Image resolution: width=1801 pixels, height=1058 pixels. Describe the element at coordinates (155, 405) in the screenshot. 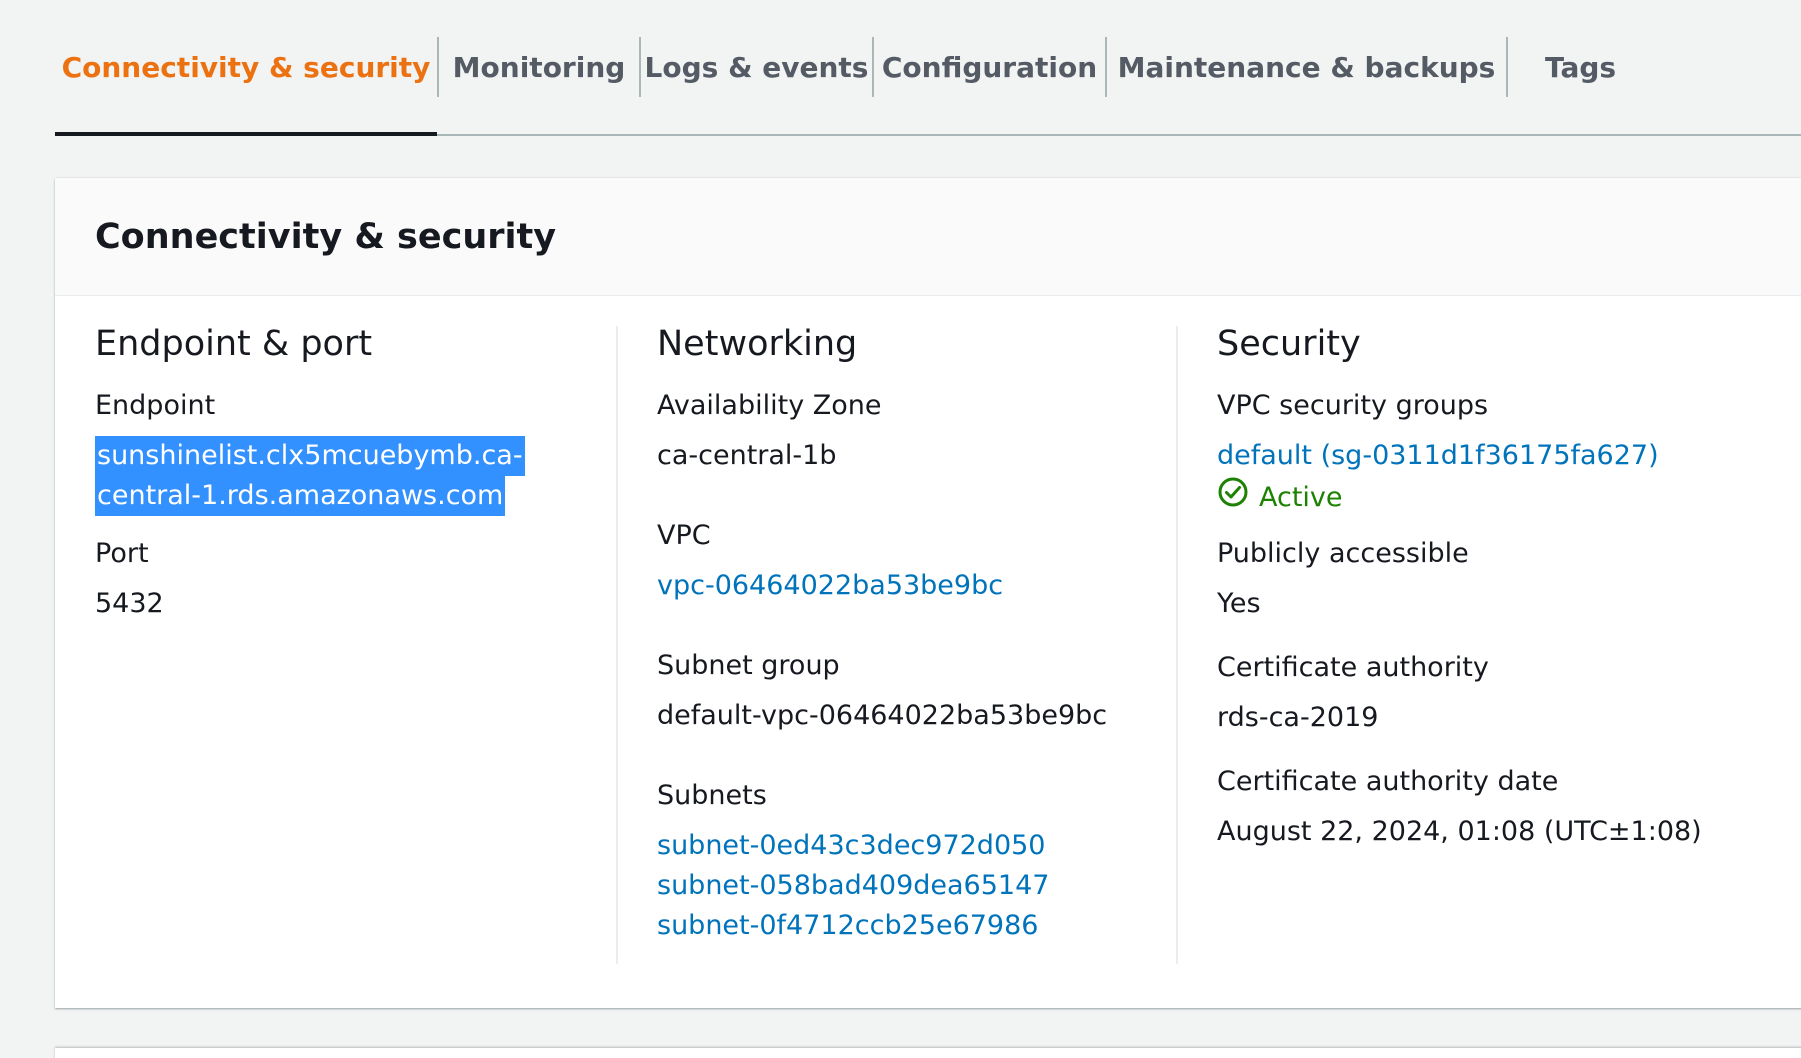

I see `endpoint-label: Endpoint` at that location.